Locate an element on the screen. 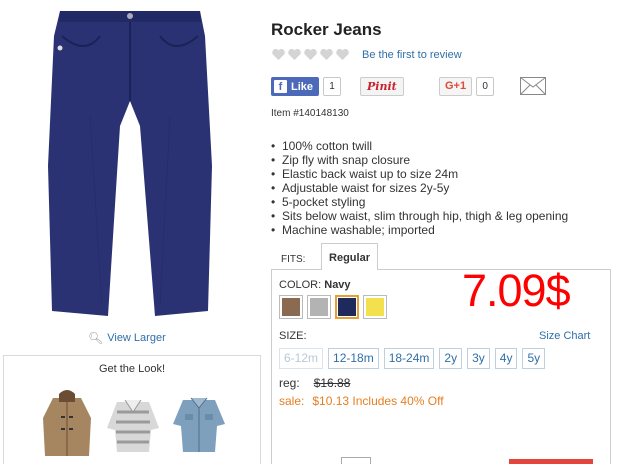 This screenshot has width=628, height=464. regular-price-value: $16.88 is located at coordinates (332, 383).